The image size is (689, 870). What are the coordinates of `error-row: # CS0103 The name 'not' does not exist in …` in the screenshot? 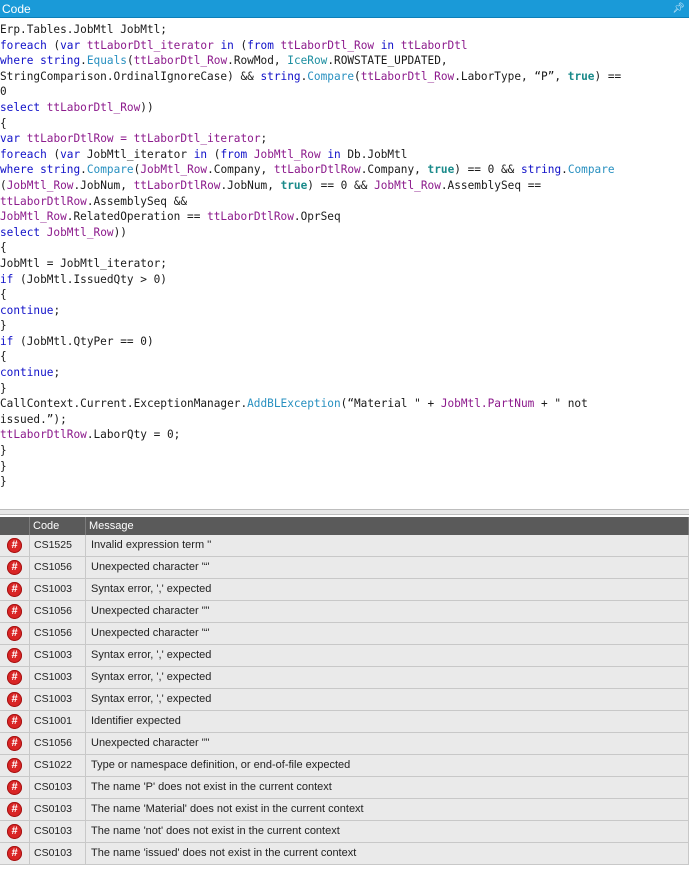 It's located at (344, 832).